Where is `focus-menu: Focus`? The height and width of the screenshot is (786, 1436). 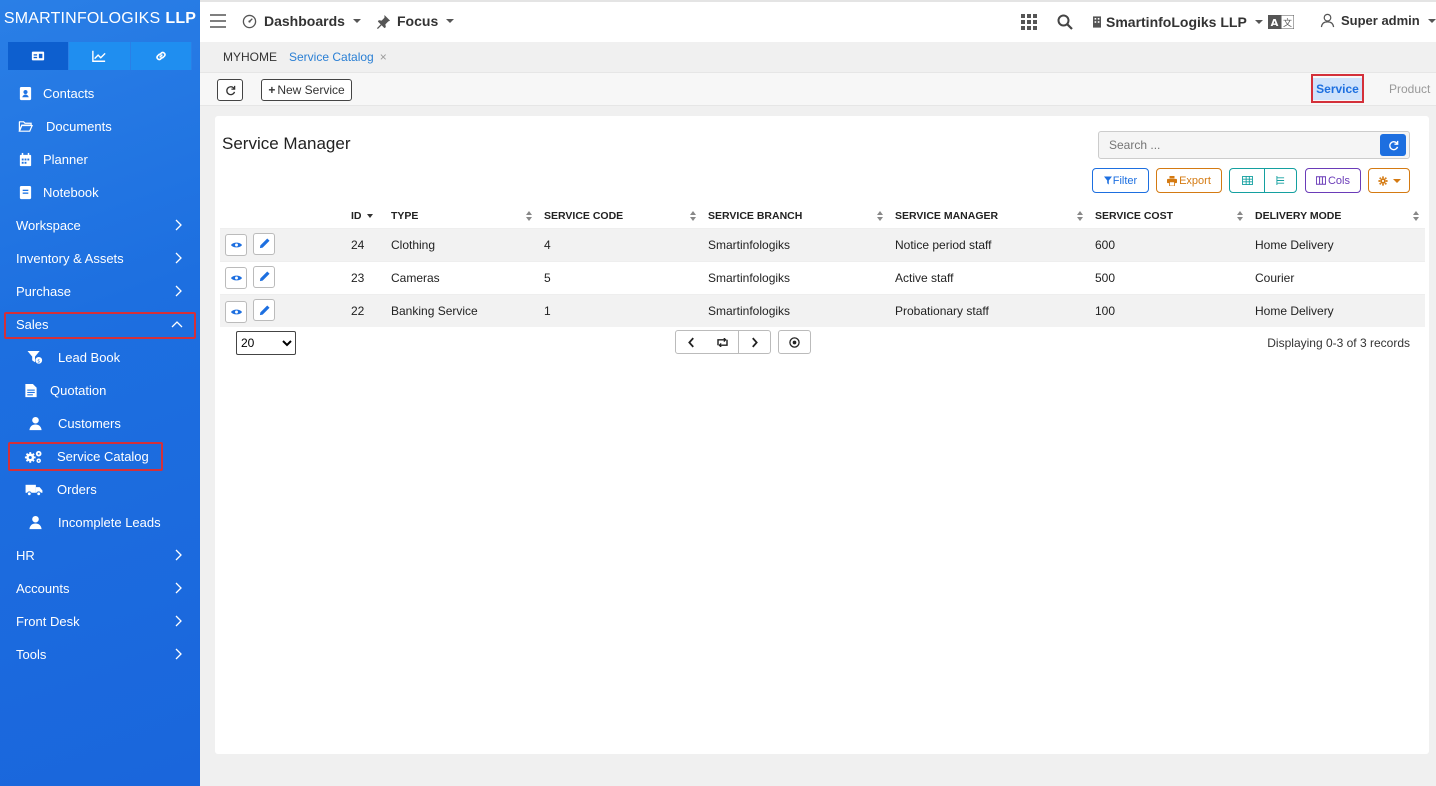 focus-menu: Focus is located at coordinates (415, 21).